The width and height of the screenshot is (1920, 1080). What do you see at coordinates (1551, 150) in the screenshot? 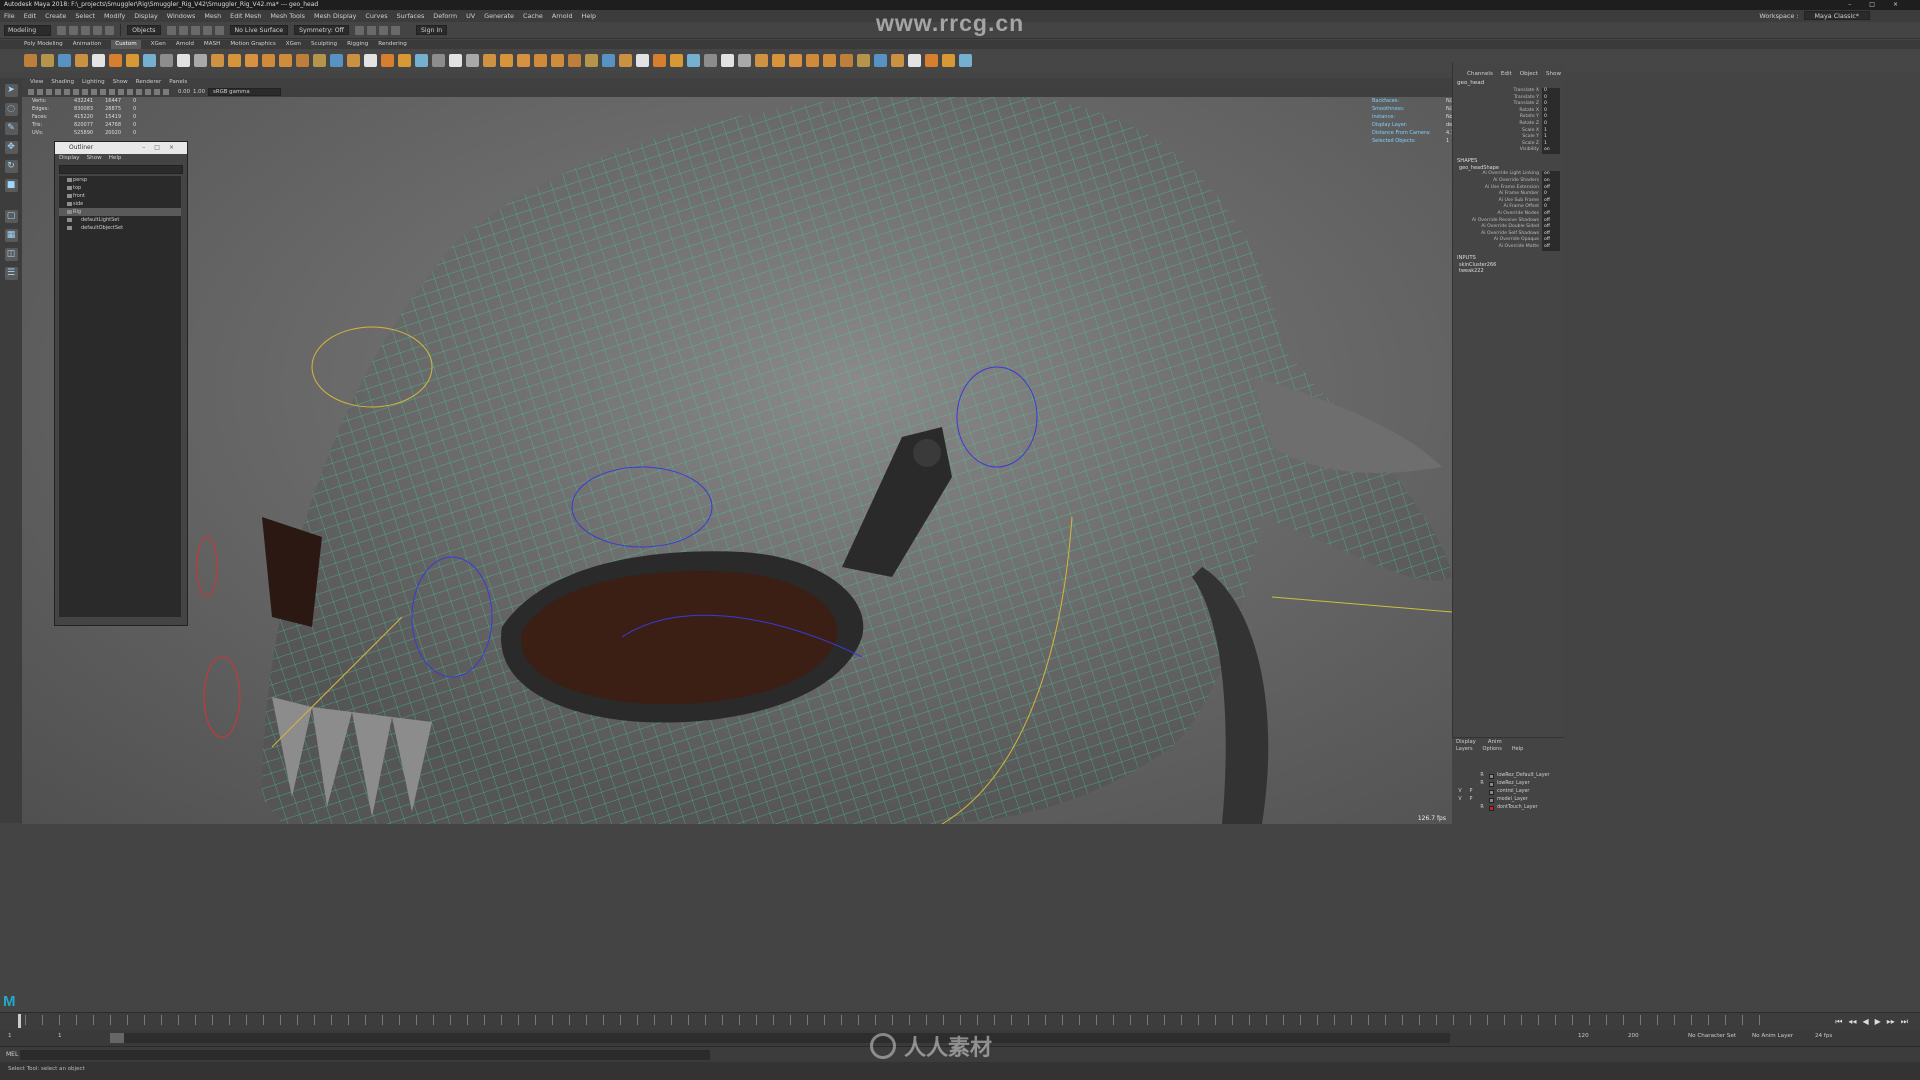
I see `channel-attr-value: on` at bounding box center [1551, 150].